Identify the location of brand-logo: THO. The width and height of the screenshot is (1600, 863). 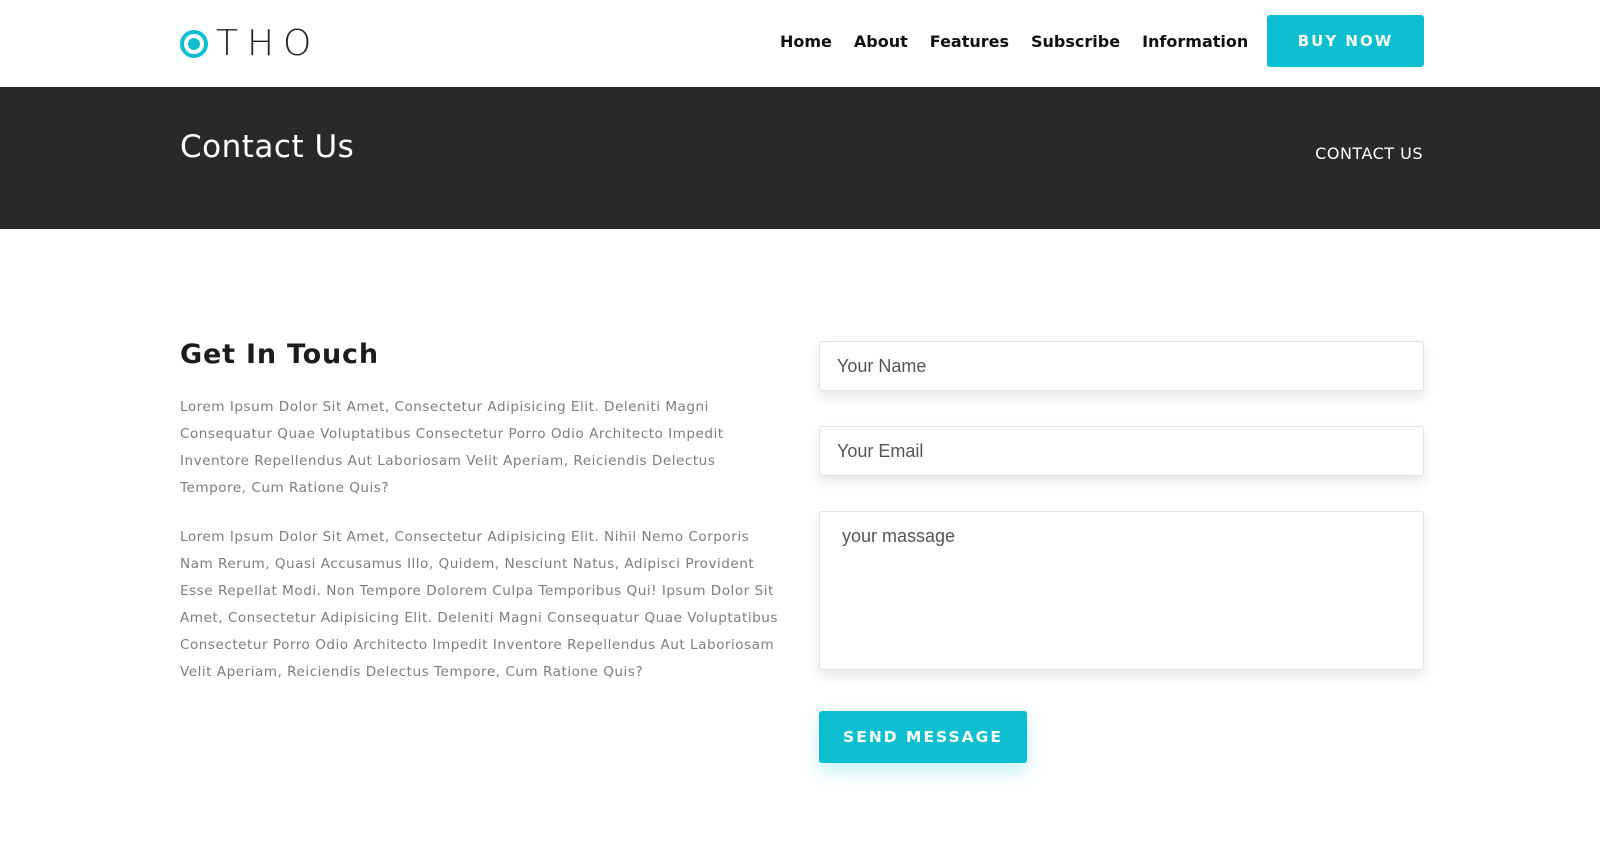
(250, 44).